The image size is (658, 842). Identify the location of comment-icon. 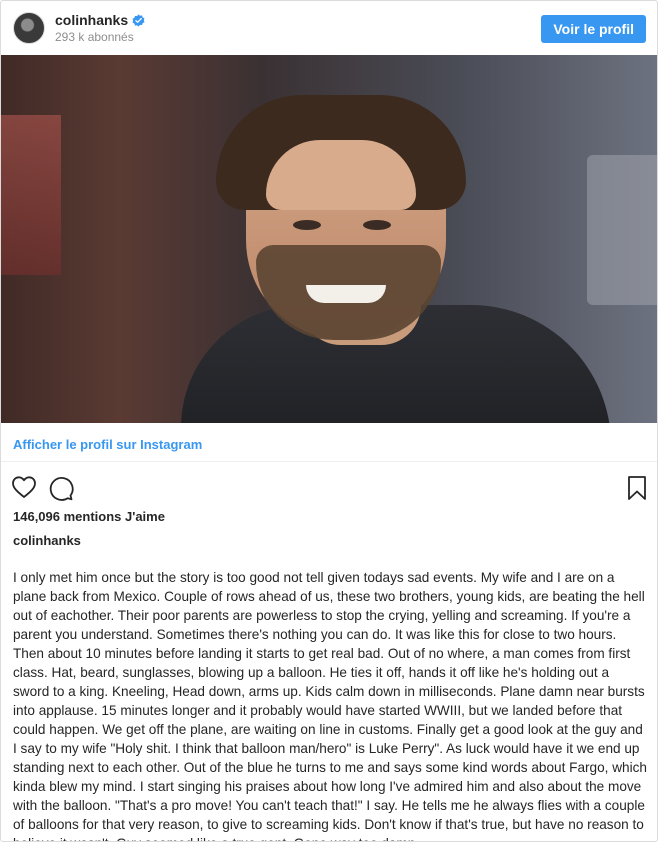
(61, 490).